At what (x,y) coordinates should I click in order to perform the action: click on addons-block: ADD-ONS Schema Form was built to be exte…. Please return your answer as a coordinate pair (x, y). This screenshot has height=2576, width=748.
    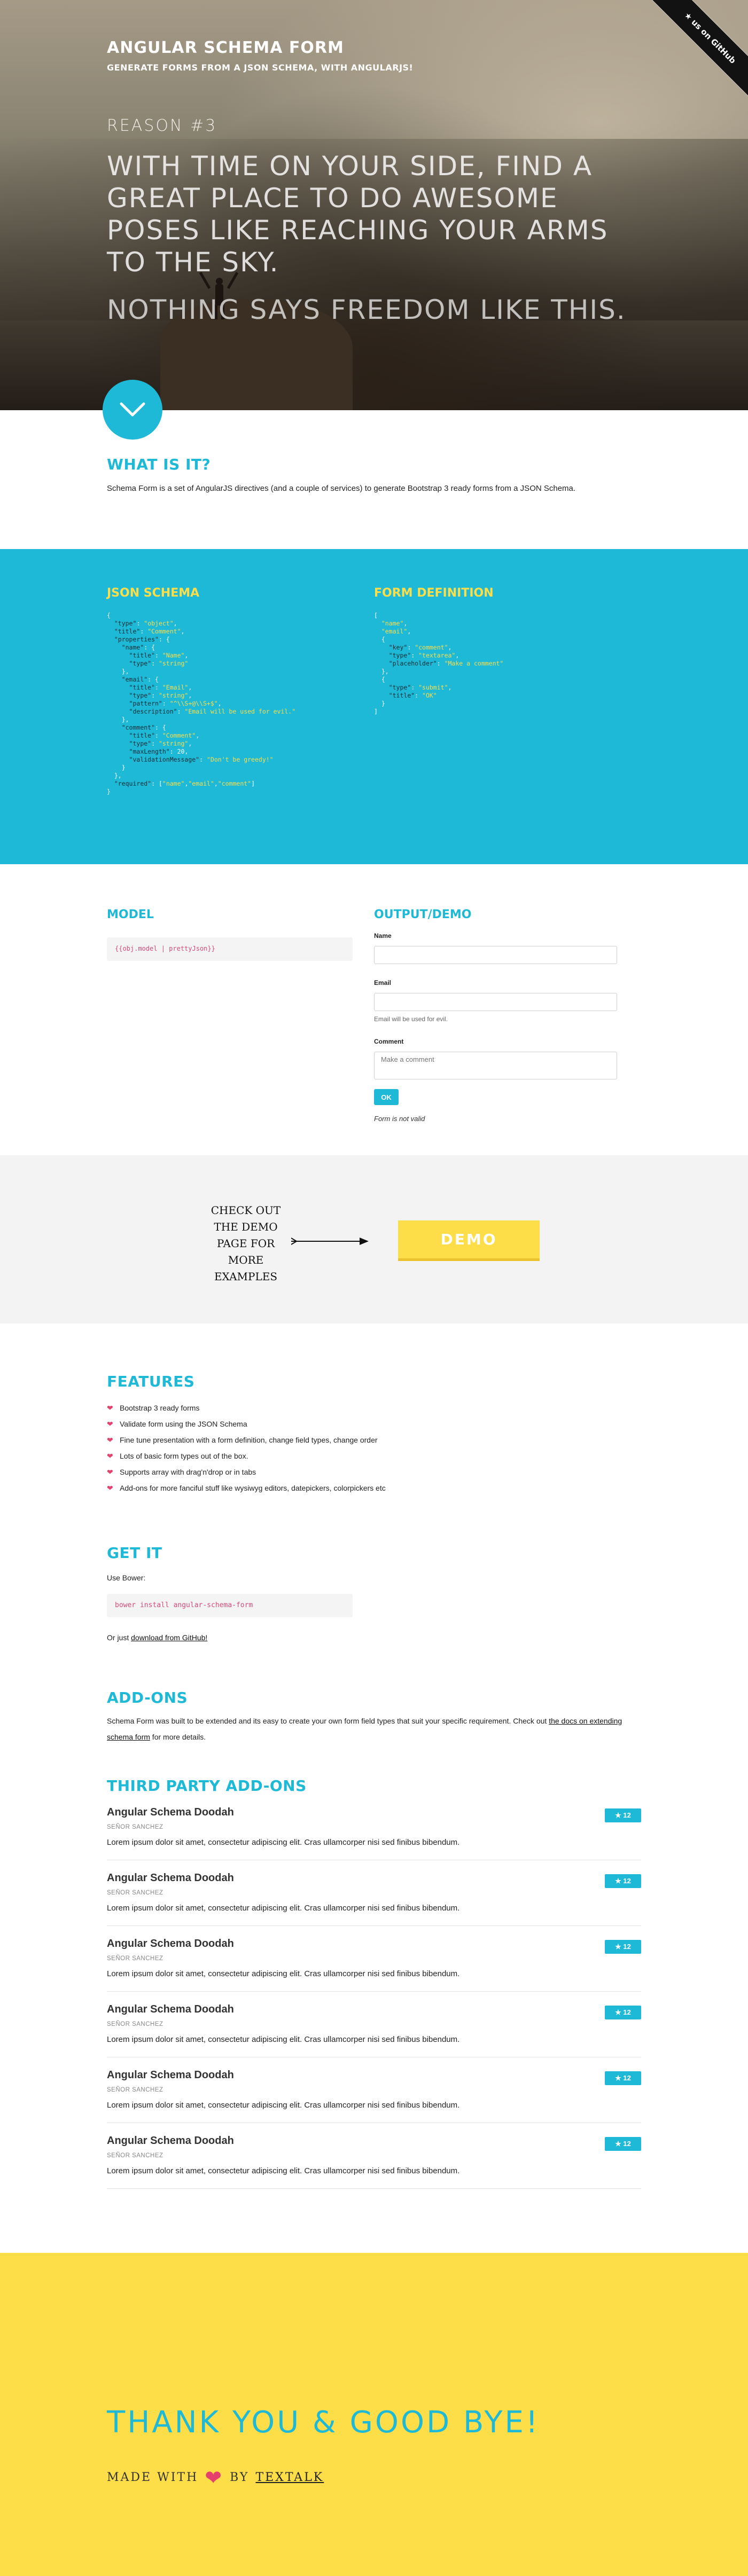
    Looking at the image, I should click on (374, 1717).